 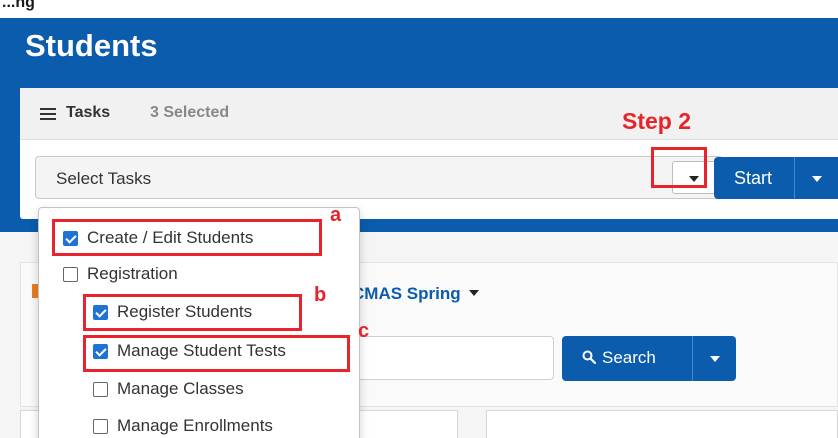 What do you see at coordinates (180, 388) in the screenshot?
I see `task-option-label: Manage Classes` at bounding box center [180, 388].